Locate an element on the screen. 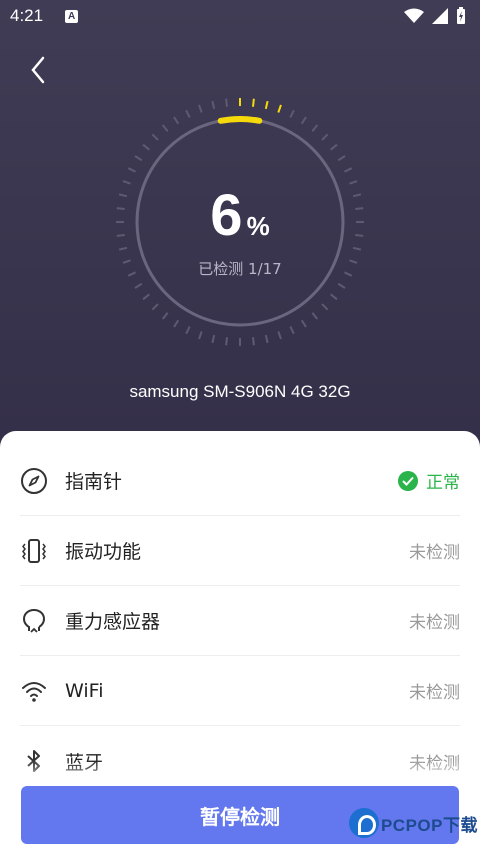 This screenshot has width=480, height=855. compass-icon is located at coordinates (34, 481).